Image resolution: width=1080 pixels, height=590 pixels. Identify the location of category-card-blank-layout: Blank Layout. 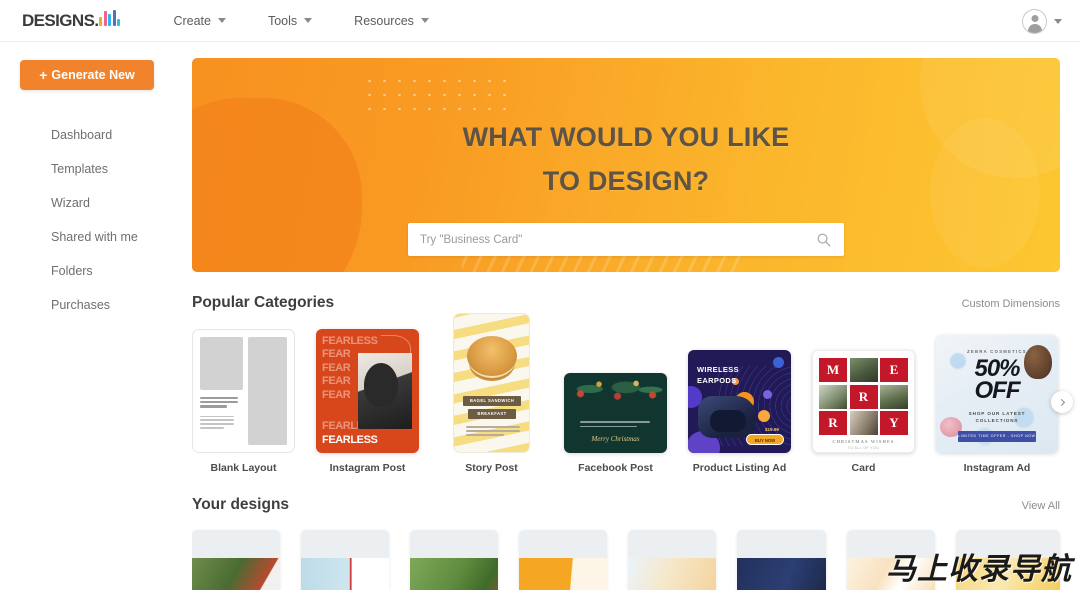
(243, 401).